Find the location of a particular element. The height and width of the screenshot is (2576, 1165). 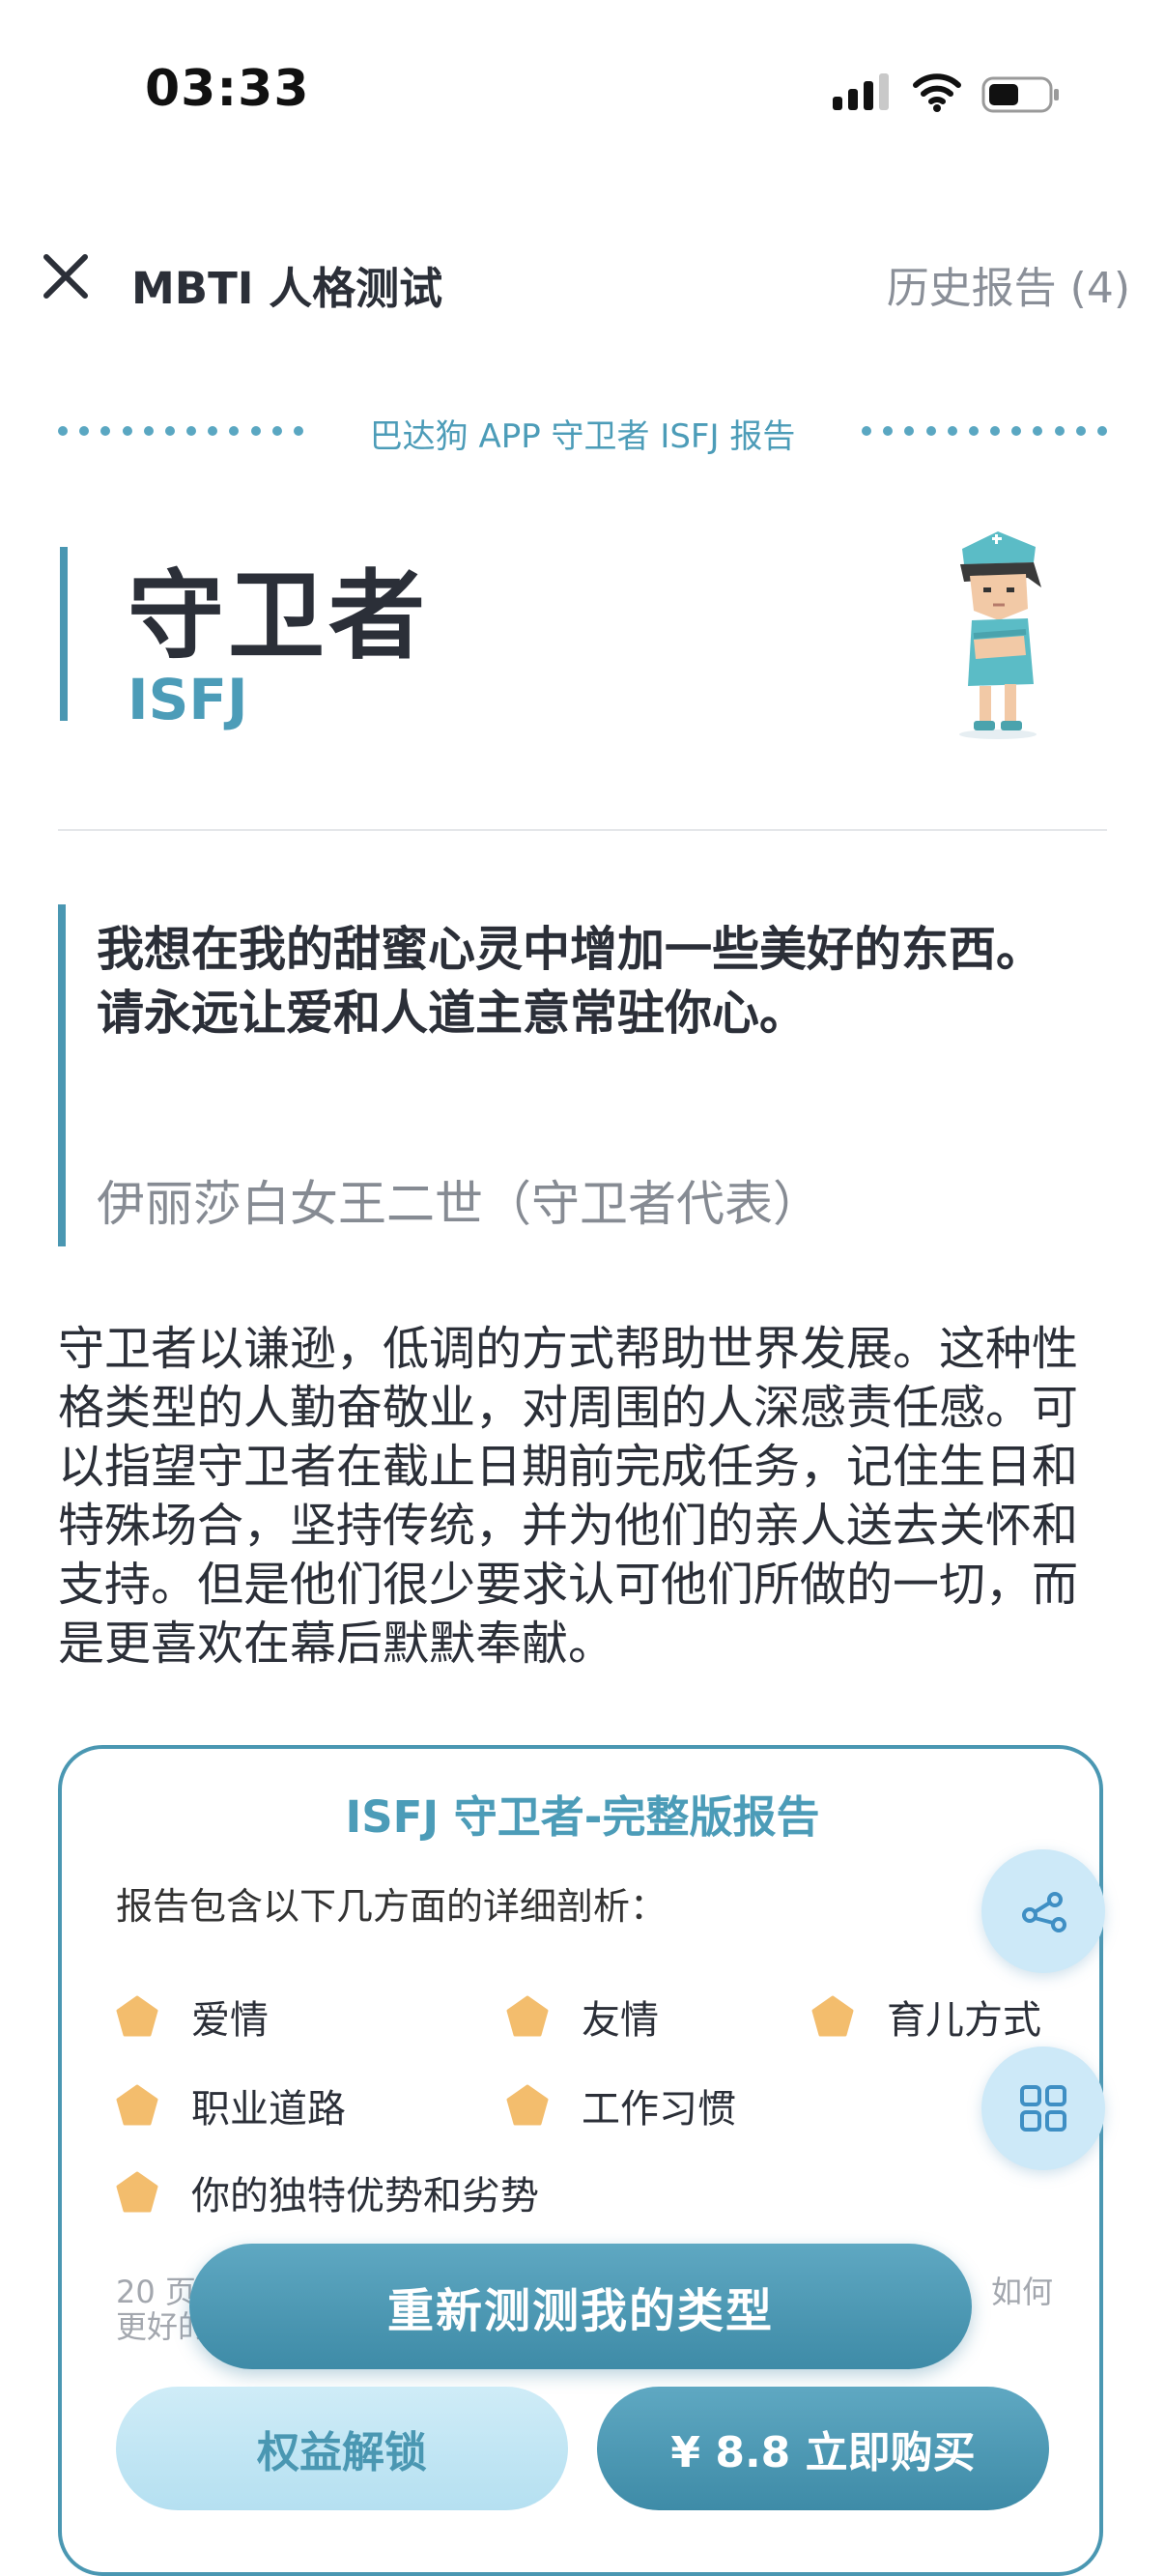

feature-label: 育儿方式 is located at coordinates (964, 2021).